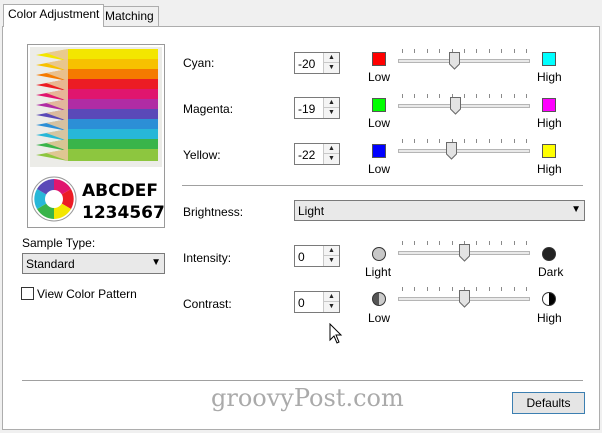 The width and height of the screenshot is (602, 433). Describe the element at coordinates (549, 169) in the screenshot. I see `yellow-high-label: High` at that location.